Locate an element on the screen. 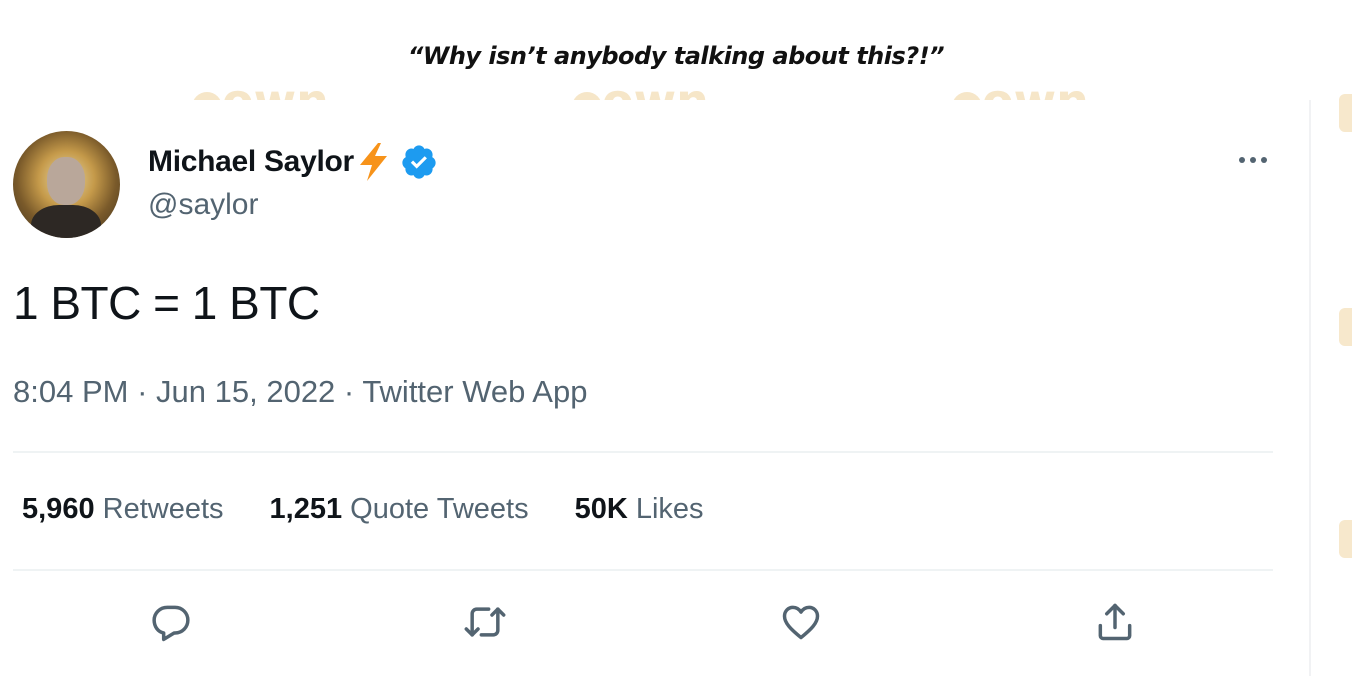 The image size is (1352, 676). right-divider is located at coordinates (1310, 388).